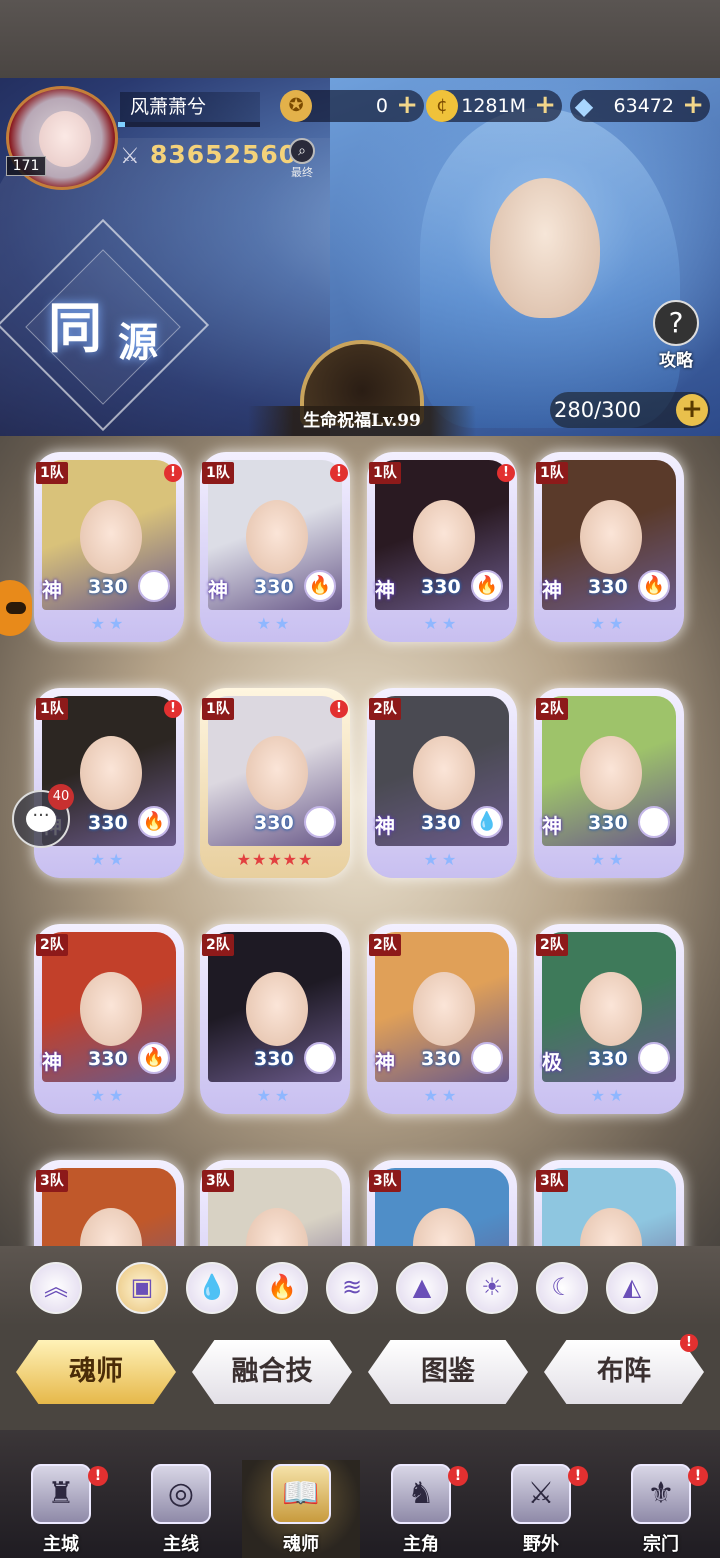 The height and width of the screenshot is (1558, 720). I want to click on expand-capacity-button: +, so click(692, 410).